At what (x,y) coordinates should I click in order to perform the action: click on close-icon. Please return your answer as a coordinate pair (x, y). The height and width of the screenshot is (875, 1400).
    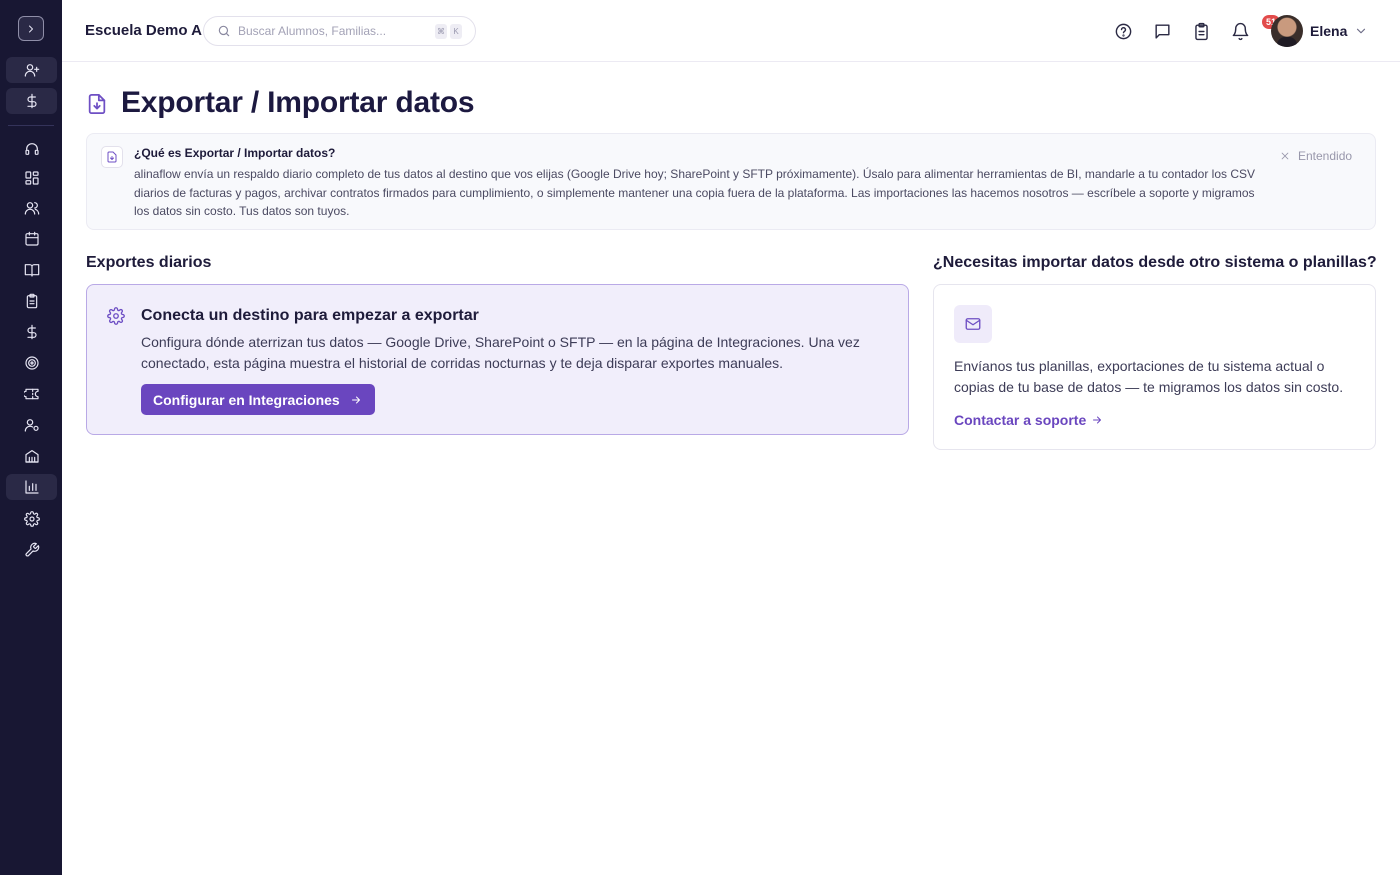
    Looking at the image, I should click on (1285, 156).